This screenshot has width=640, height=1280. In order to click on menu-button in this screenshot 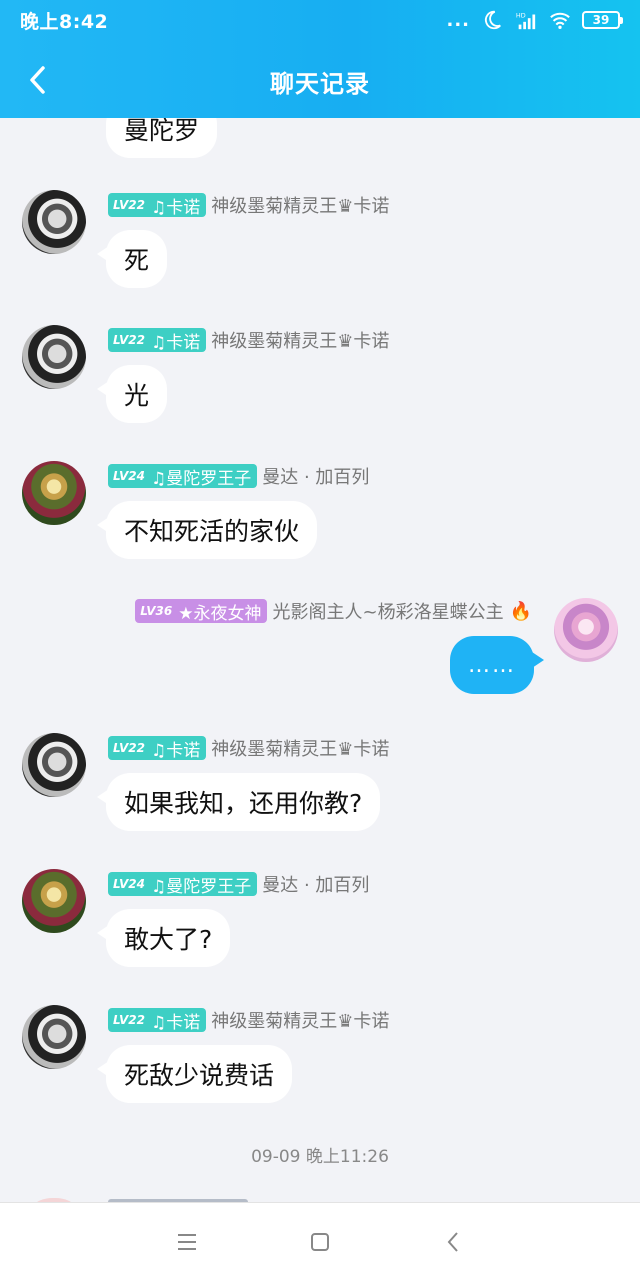, I will do `click(187, 1242)`.